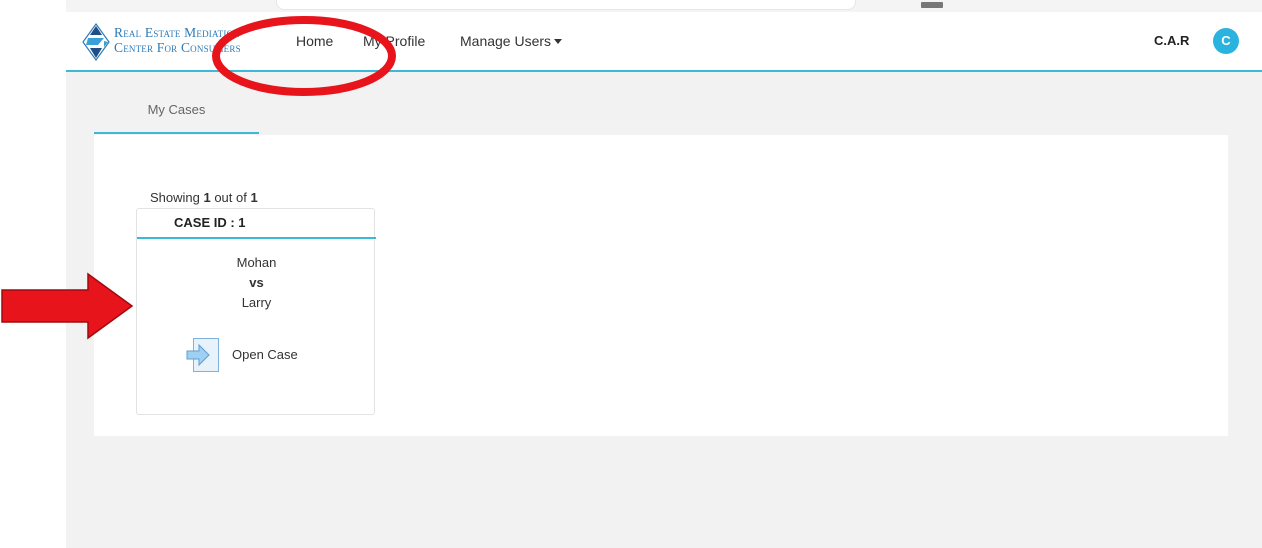  What do you see at coordinates (256, 302) in the screenshot?
I see `party-respondent: Larry` at bounding box center [256, 302].